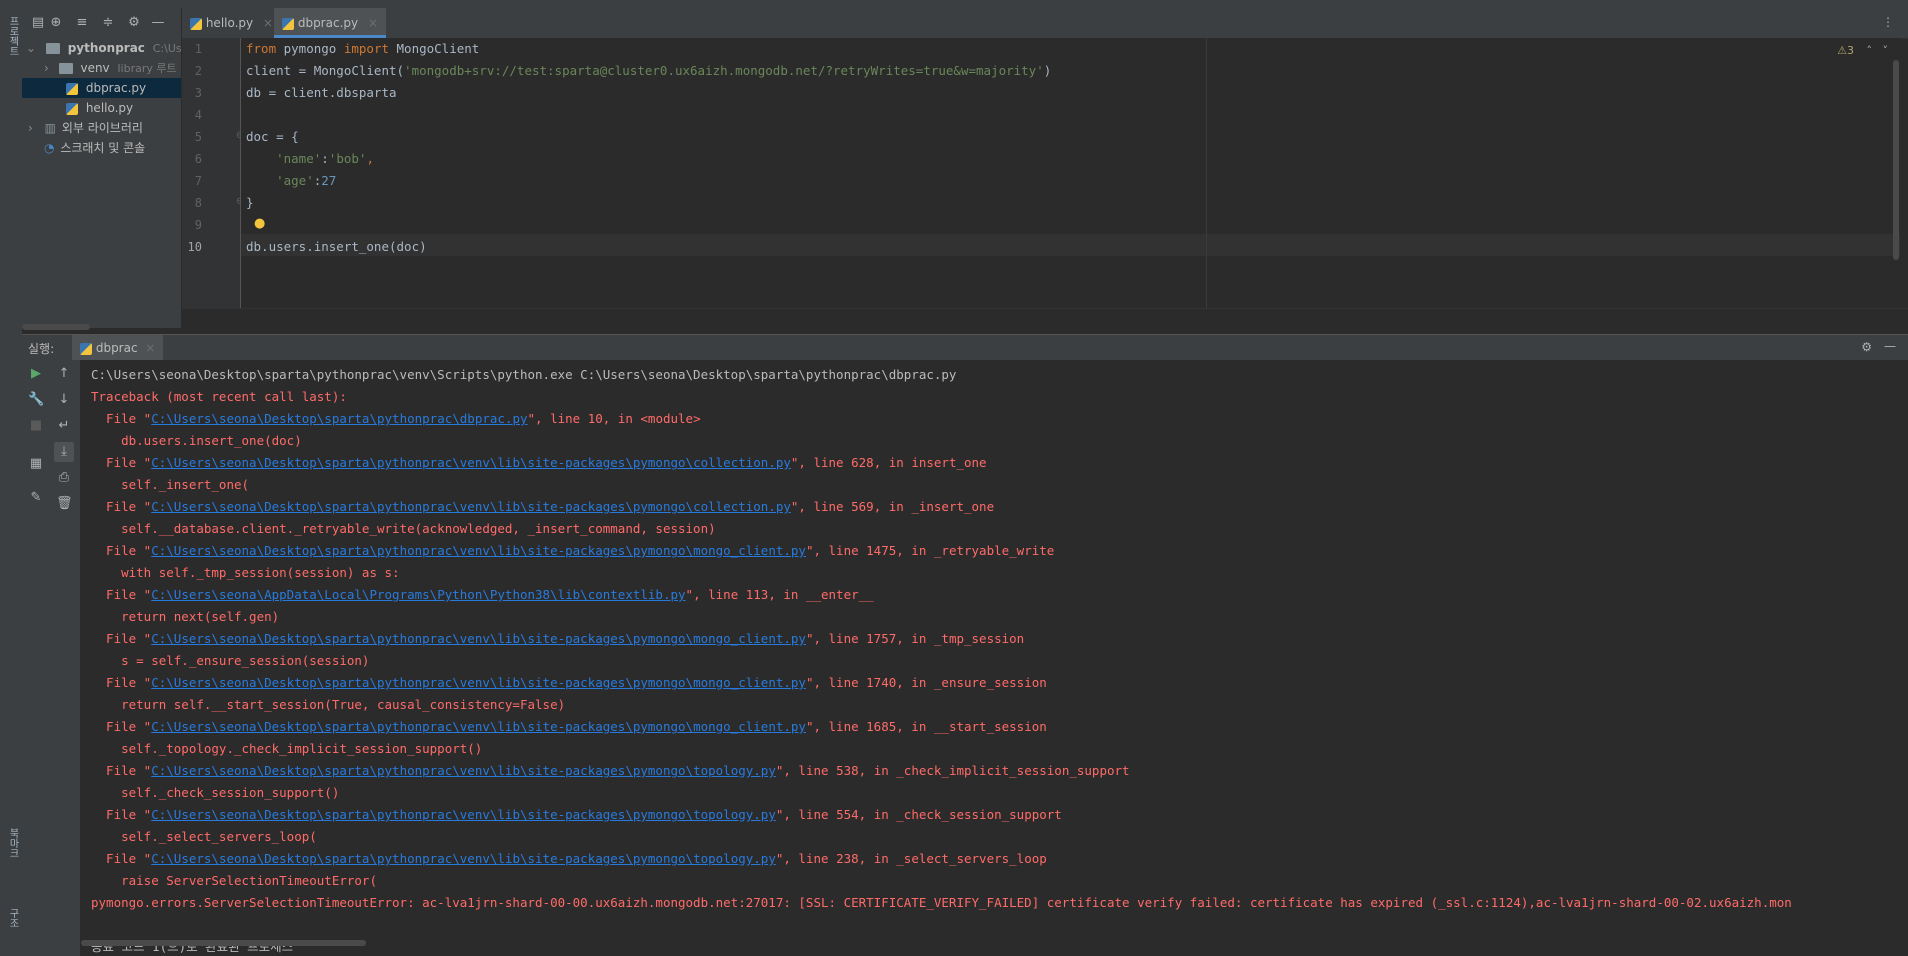 This screenshot has width=1908, height=956. I want to click on collapse-icon: ▤, so click(38, 23).